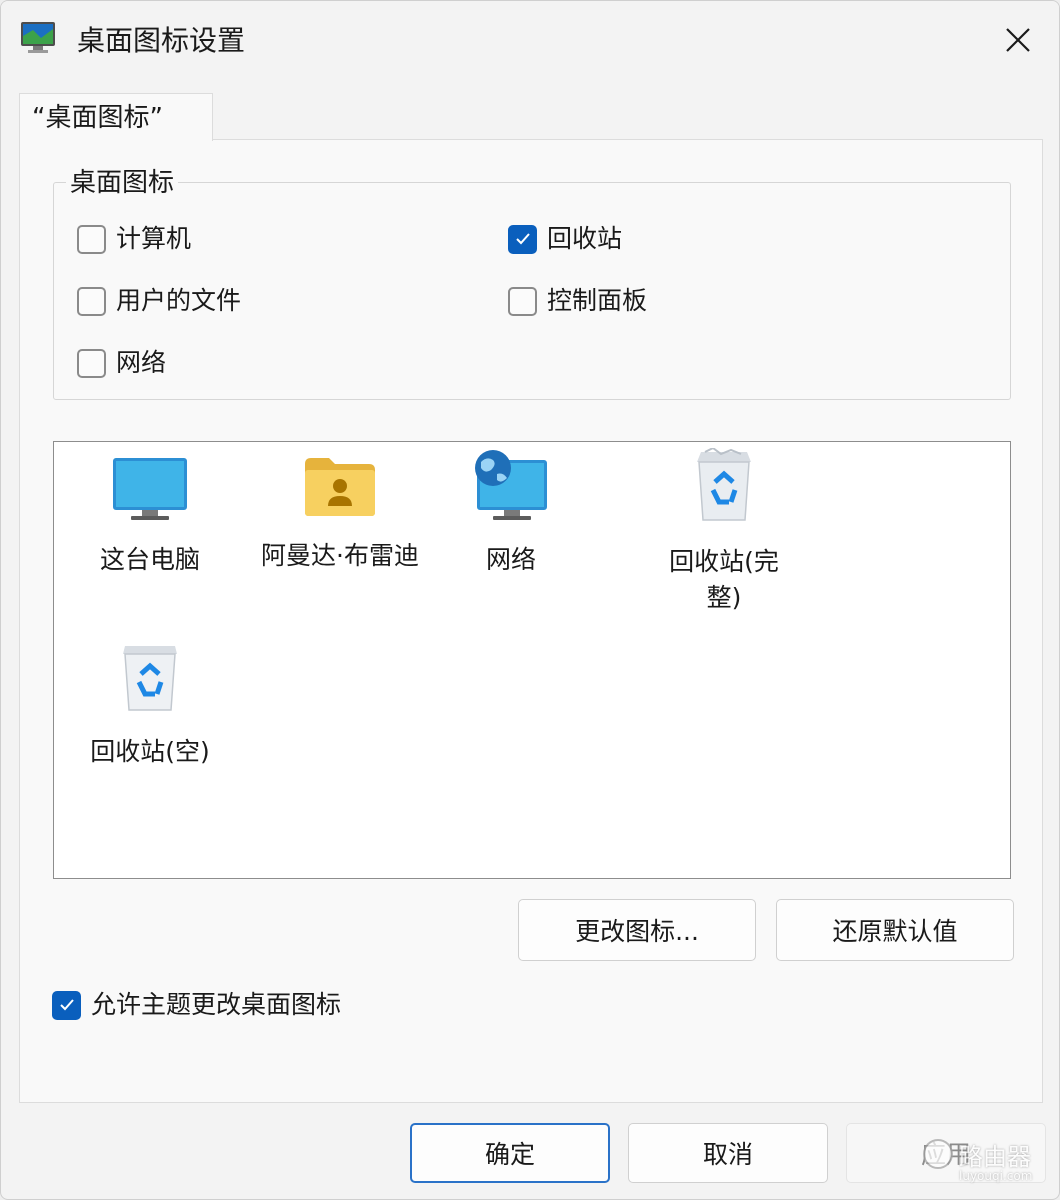 The height and width of the screenshot is (1200, 1060). I want to click on icon-item-label: 阿曼达·布雷迪, so click(340, 555).